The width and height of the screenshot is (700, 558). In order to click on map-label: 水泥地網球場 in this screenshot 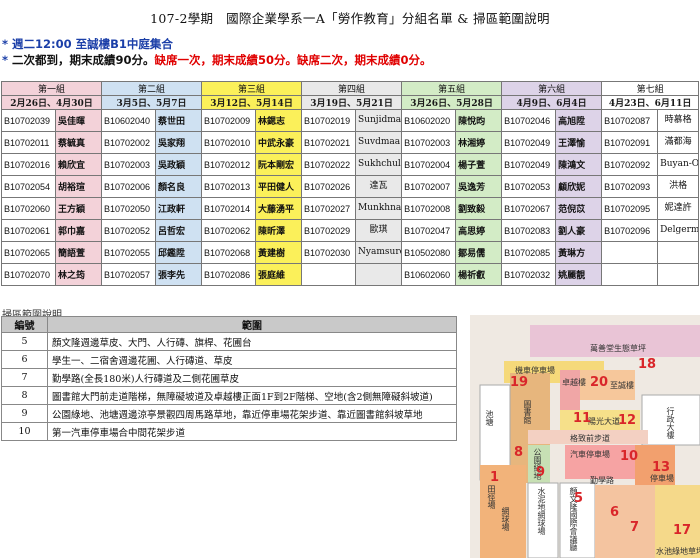, I will do `click(541, 511)`.